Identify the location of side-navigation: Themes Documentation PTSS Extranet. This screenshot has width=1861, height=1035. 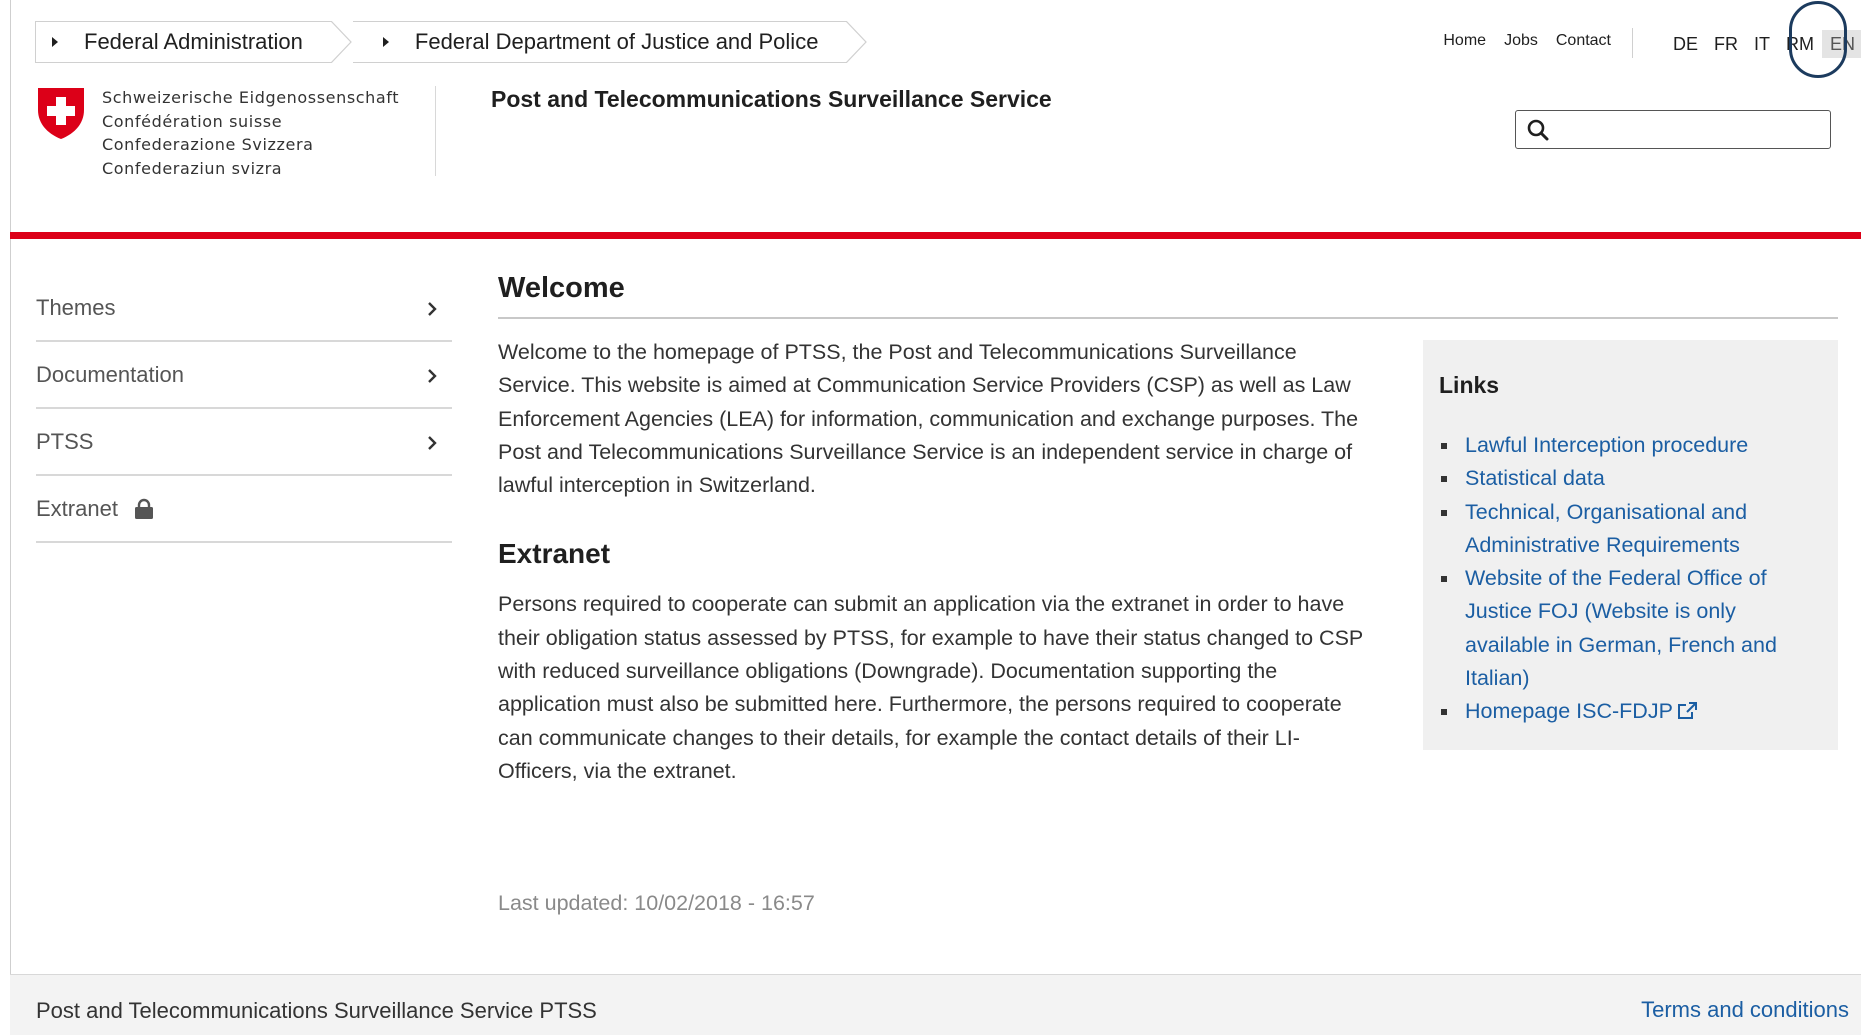
(244, 409).